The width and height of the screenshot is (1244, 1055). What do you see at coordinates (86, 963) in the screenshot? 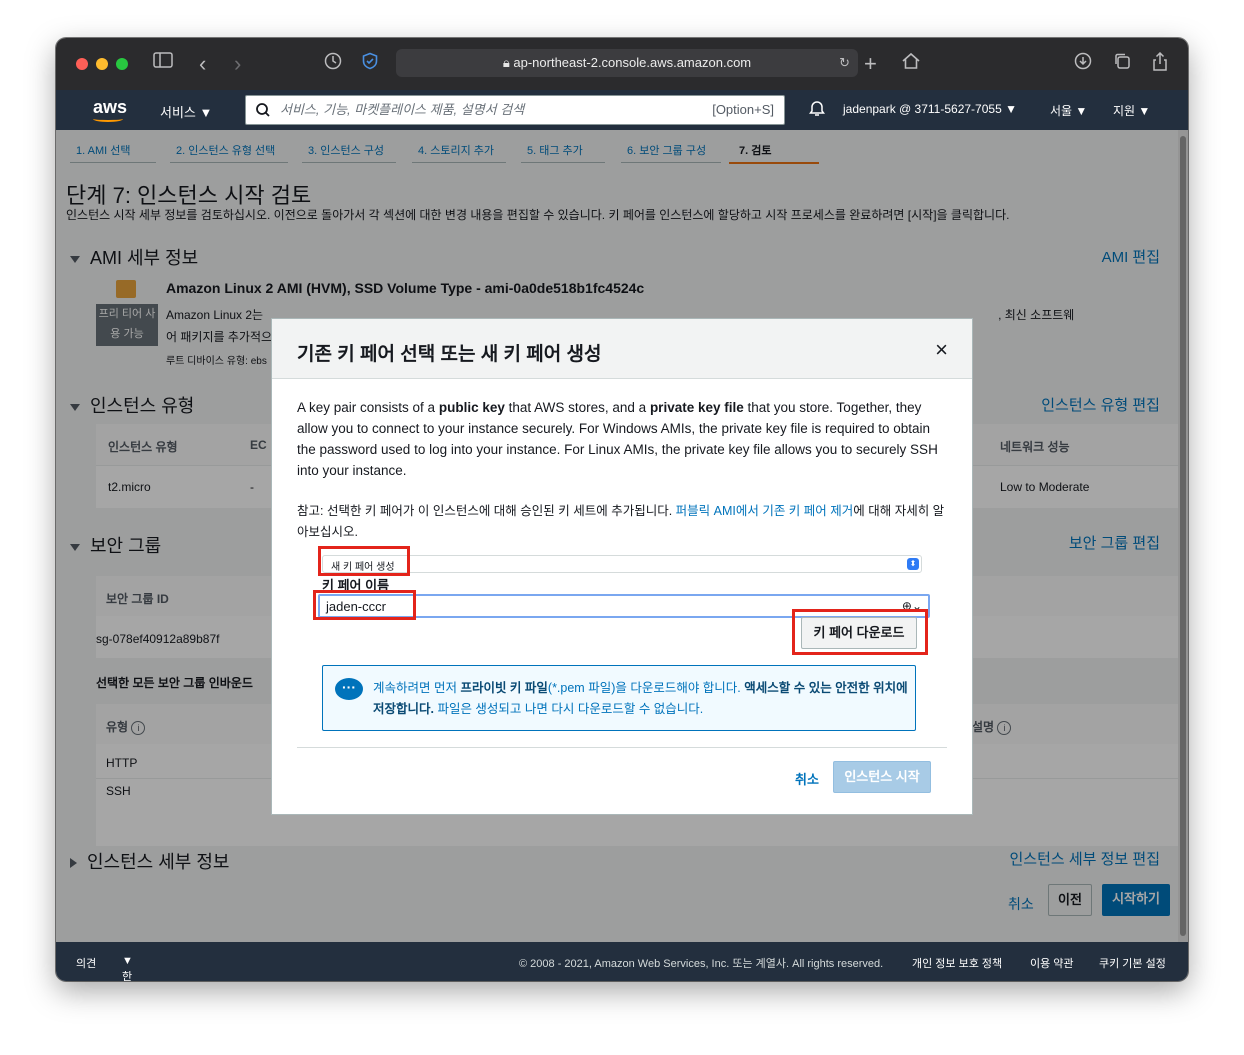
I see `feedback-link: 의견` at bounding box center [86, 963].